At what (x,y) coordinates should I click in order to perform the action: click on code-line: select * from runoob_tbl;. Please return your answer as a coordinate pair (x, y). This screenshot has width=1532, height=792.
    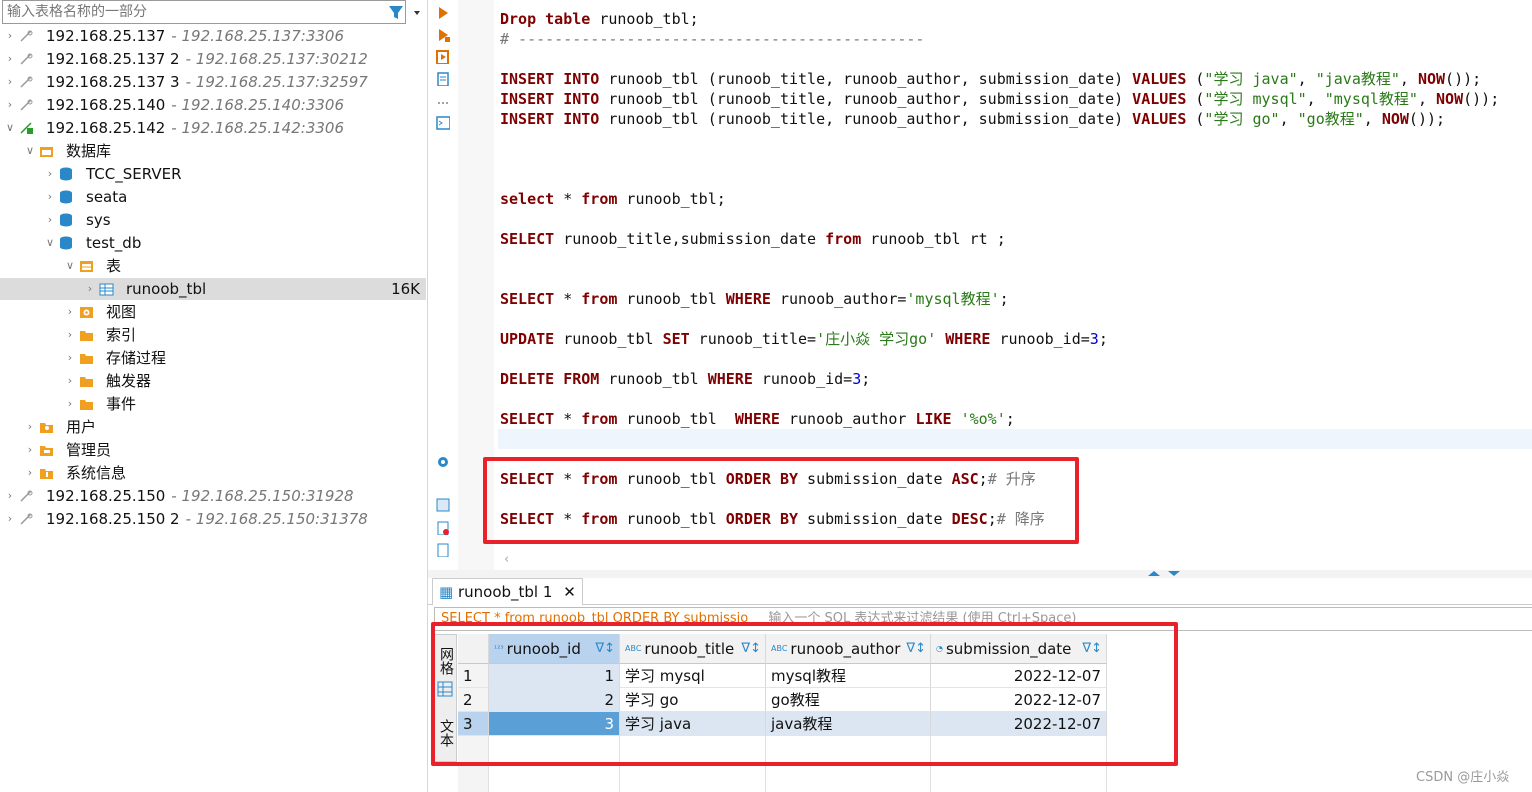
    Looking at the image, I should click on (613, 199).